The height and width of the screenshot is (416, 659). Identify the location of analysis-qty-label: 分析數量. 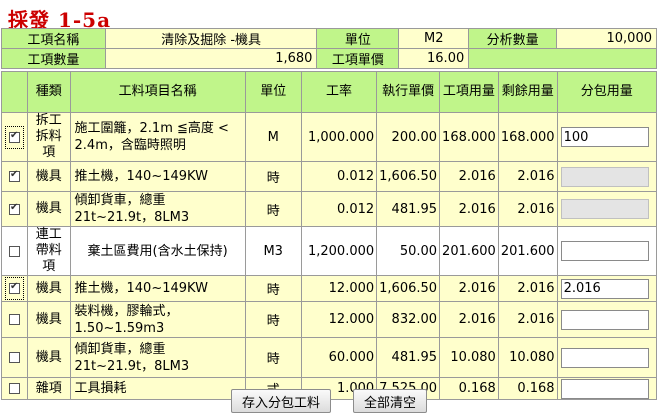
(513, 38).